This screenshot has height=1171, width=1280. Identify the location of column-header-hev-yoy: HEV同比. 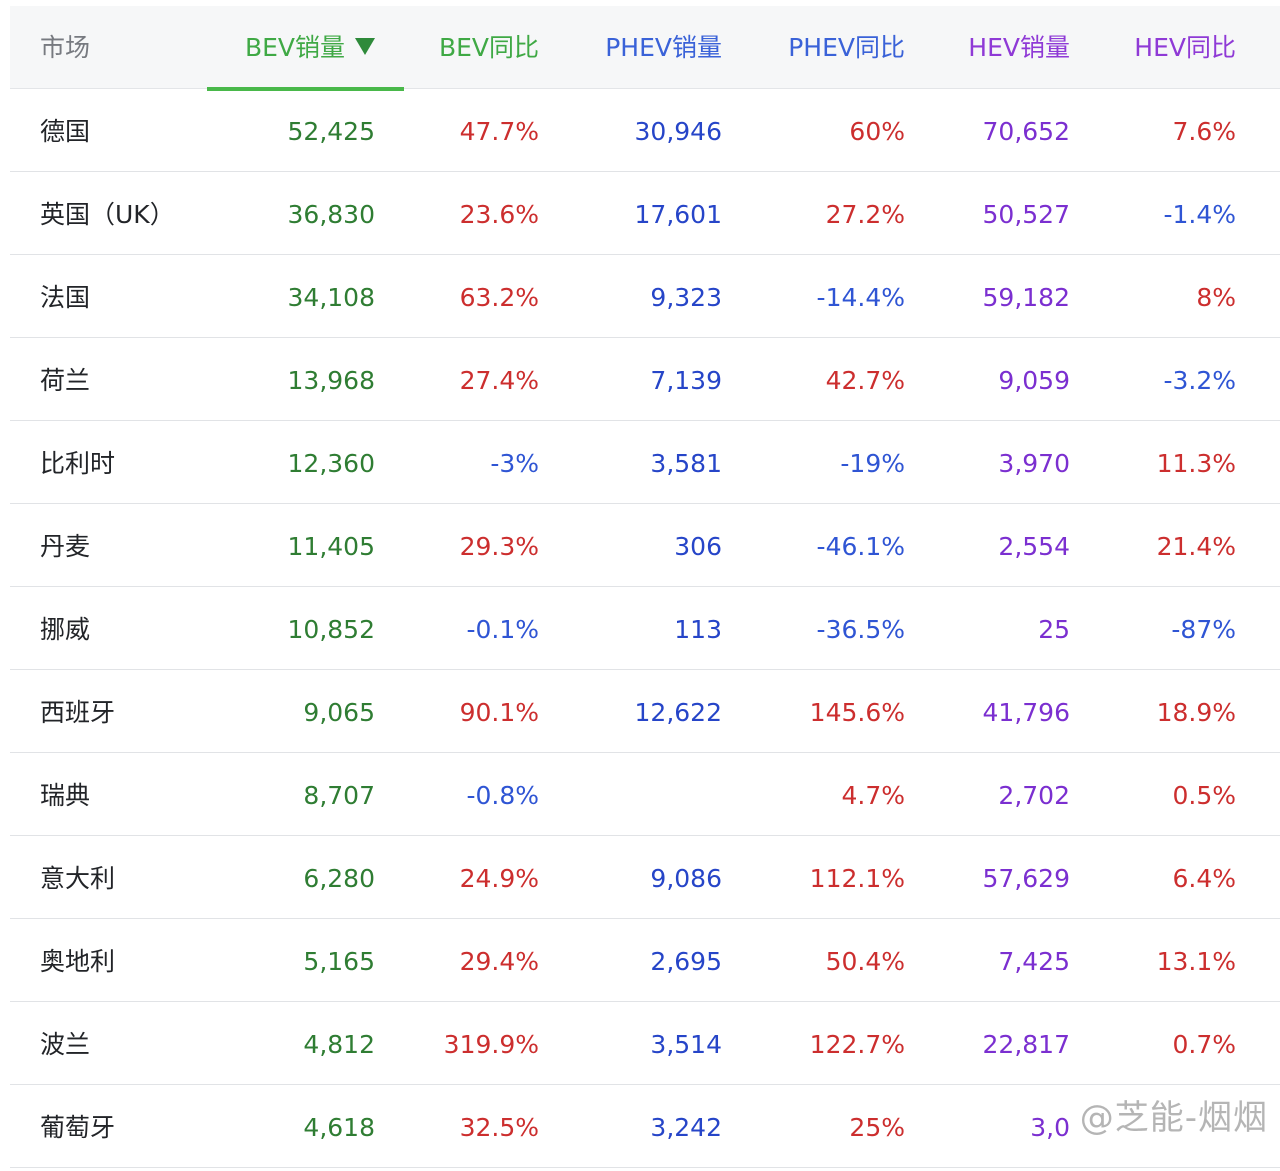
(1153, 47).